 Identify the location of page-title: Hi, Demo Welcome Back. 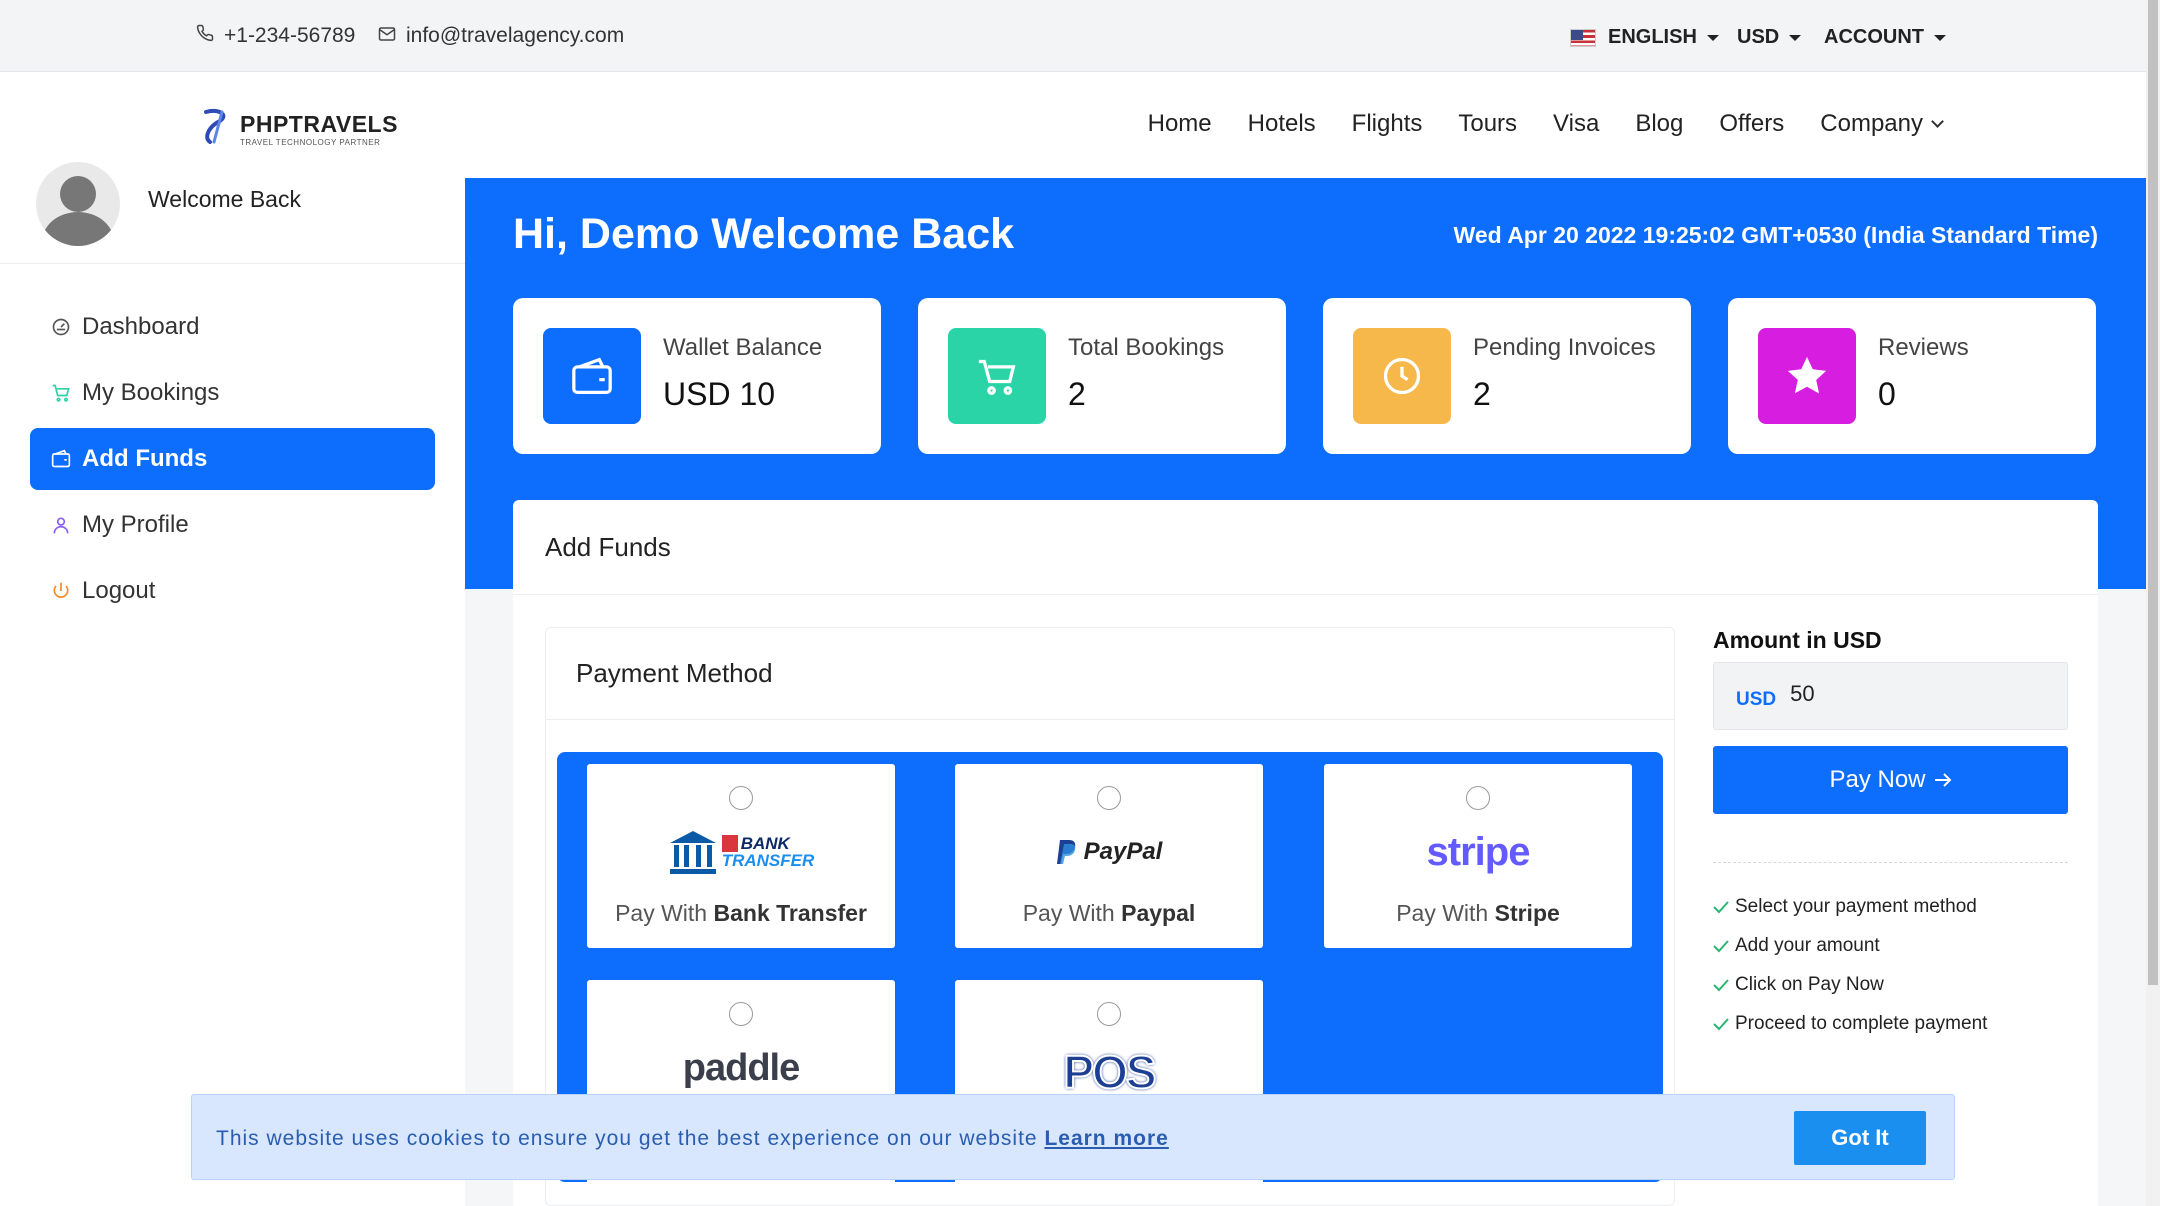
(764, 234).